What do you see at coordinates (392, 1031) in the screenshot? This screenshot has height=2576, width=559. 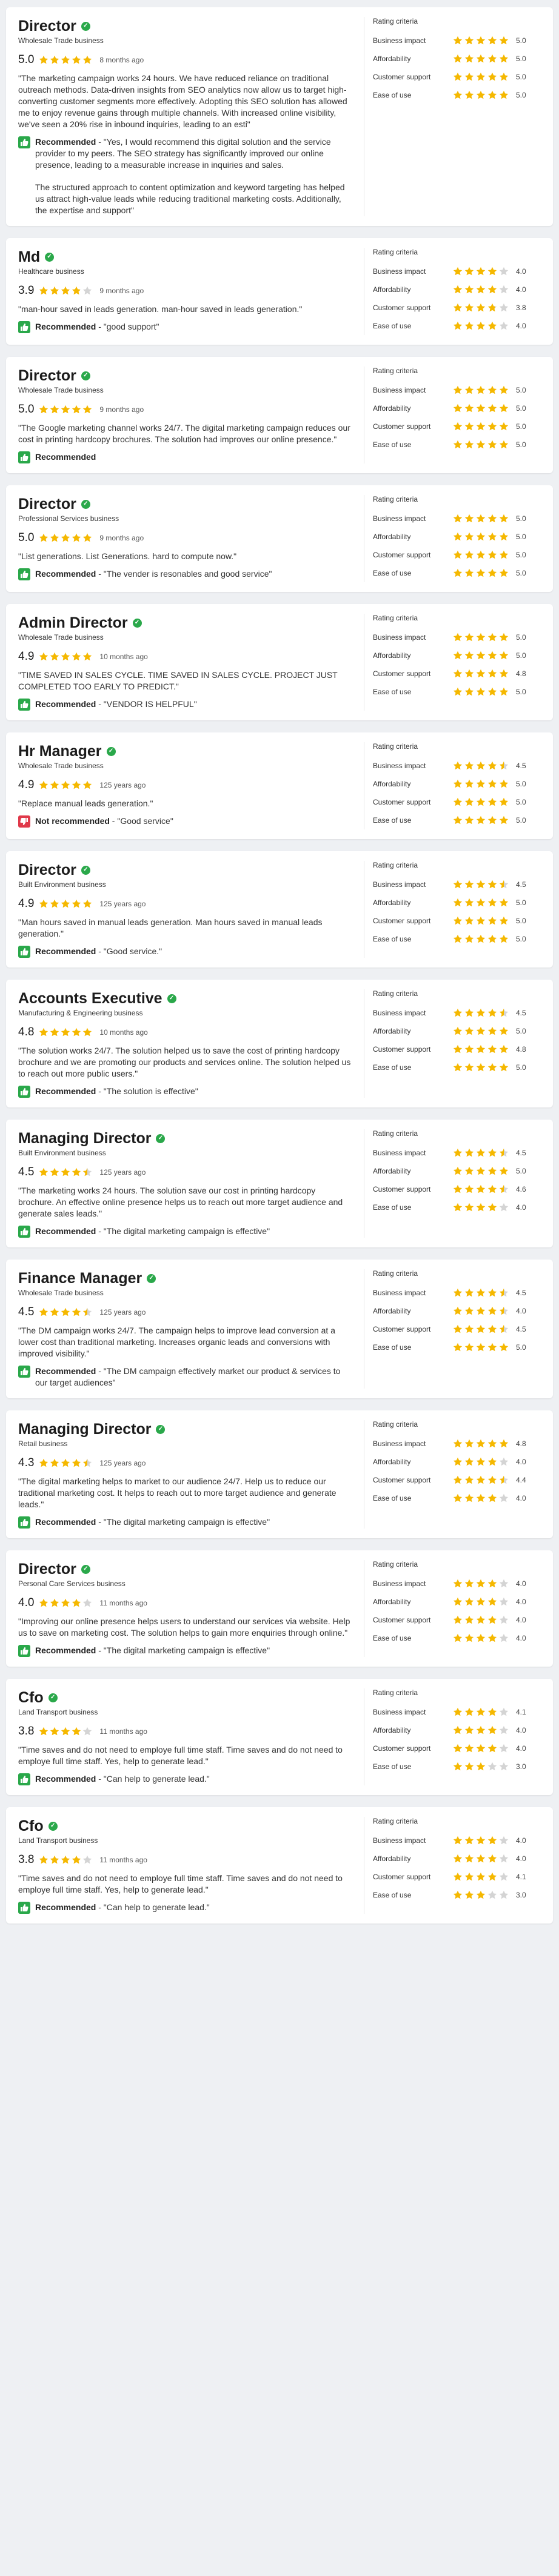 I see `criteria-label: Affordability` at bounding box center [392, 1031].